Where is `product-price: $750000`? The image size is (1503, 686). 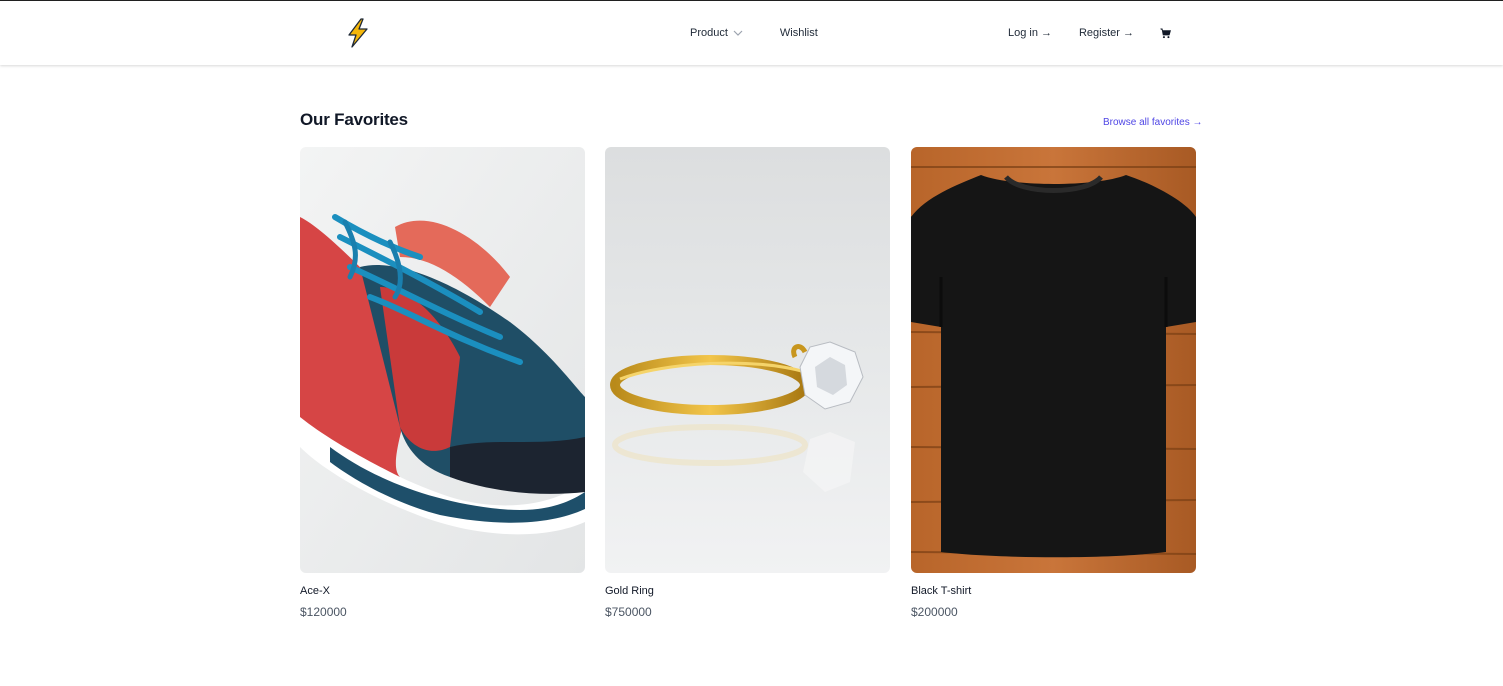 product-price: $750000 is located at coordinates (628, 612).